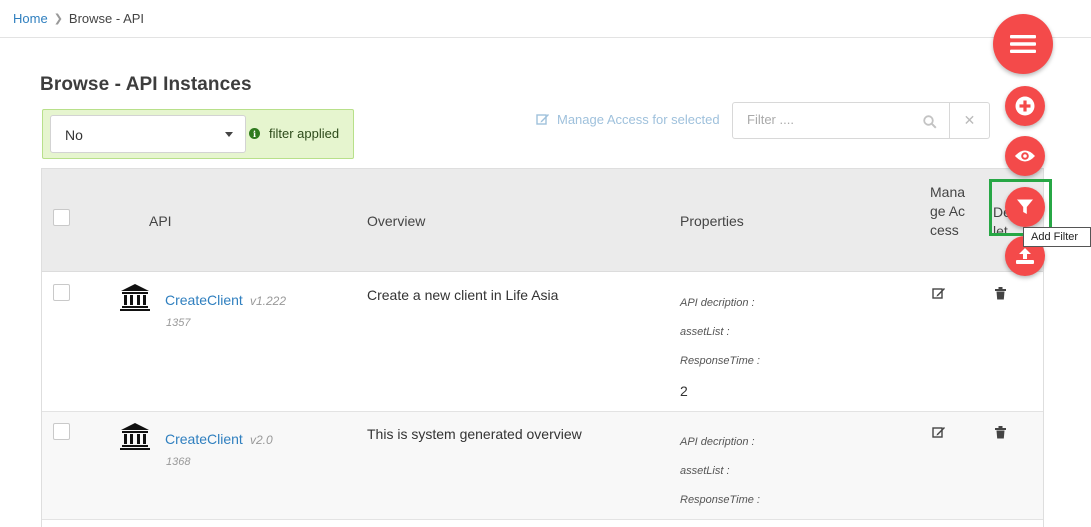 The image size is (1091, 527). Describe the element at coordinates (1025, 256) in the screenshot. I see `upload-icon` at that location.